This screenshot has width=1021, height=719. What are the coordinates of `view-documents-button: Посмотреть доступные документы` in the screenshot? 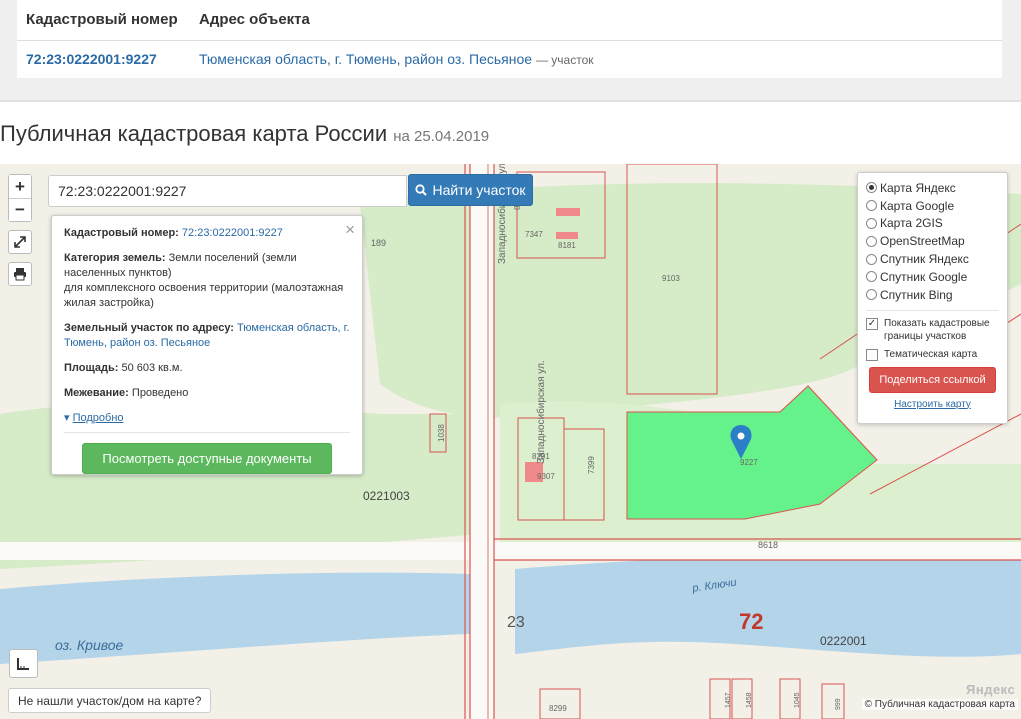 It's located at (207, 458).